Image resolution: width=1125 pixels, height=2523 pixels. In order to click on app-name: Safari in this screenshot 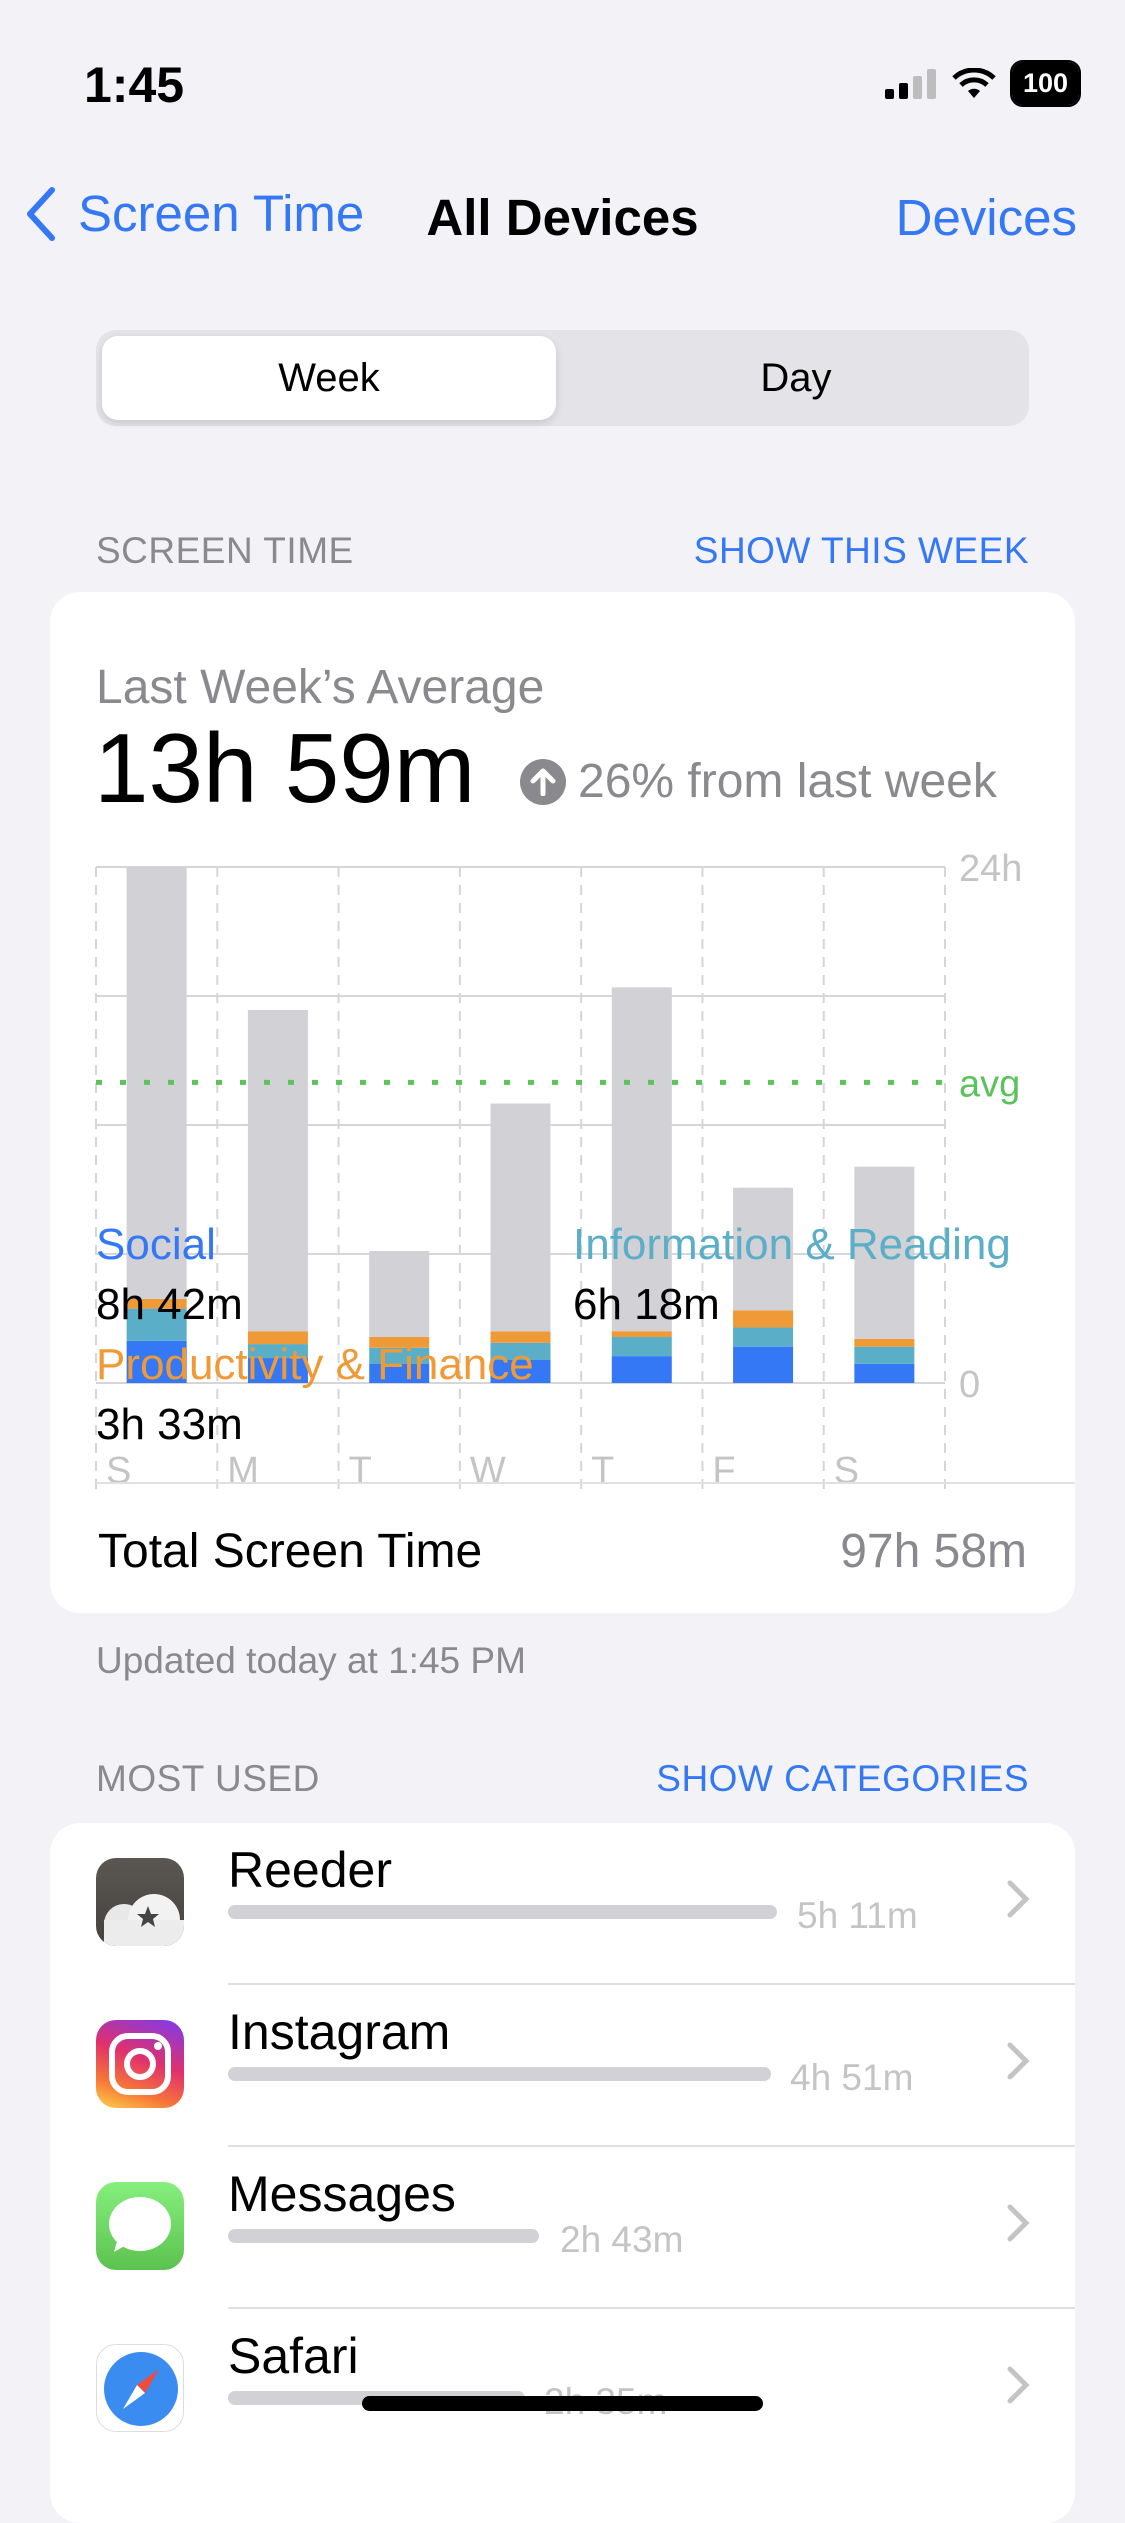, I will do `click(293, 2356)`.